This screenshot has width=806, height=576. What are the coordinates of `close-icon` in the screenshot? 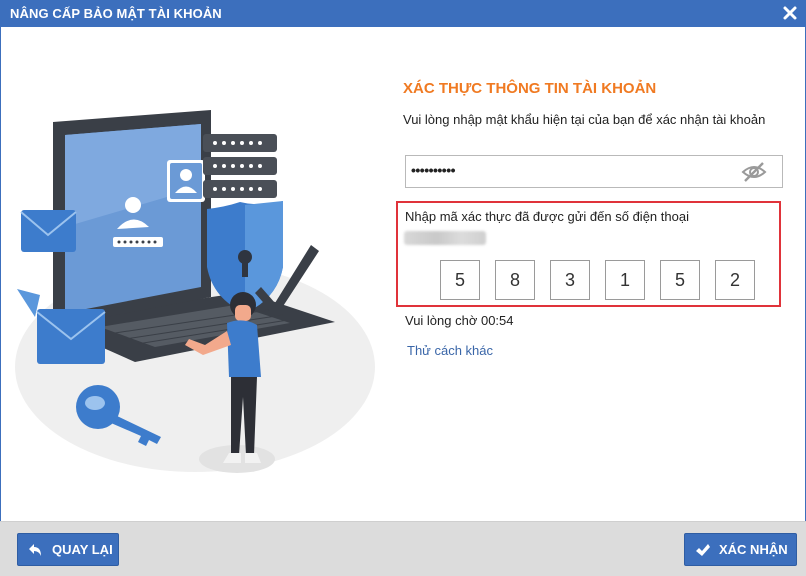 It's located at (790, 13).